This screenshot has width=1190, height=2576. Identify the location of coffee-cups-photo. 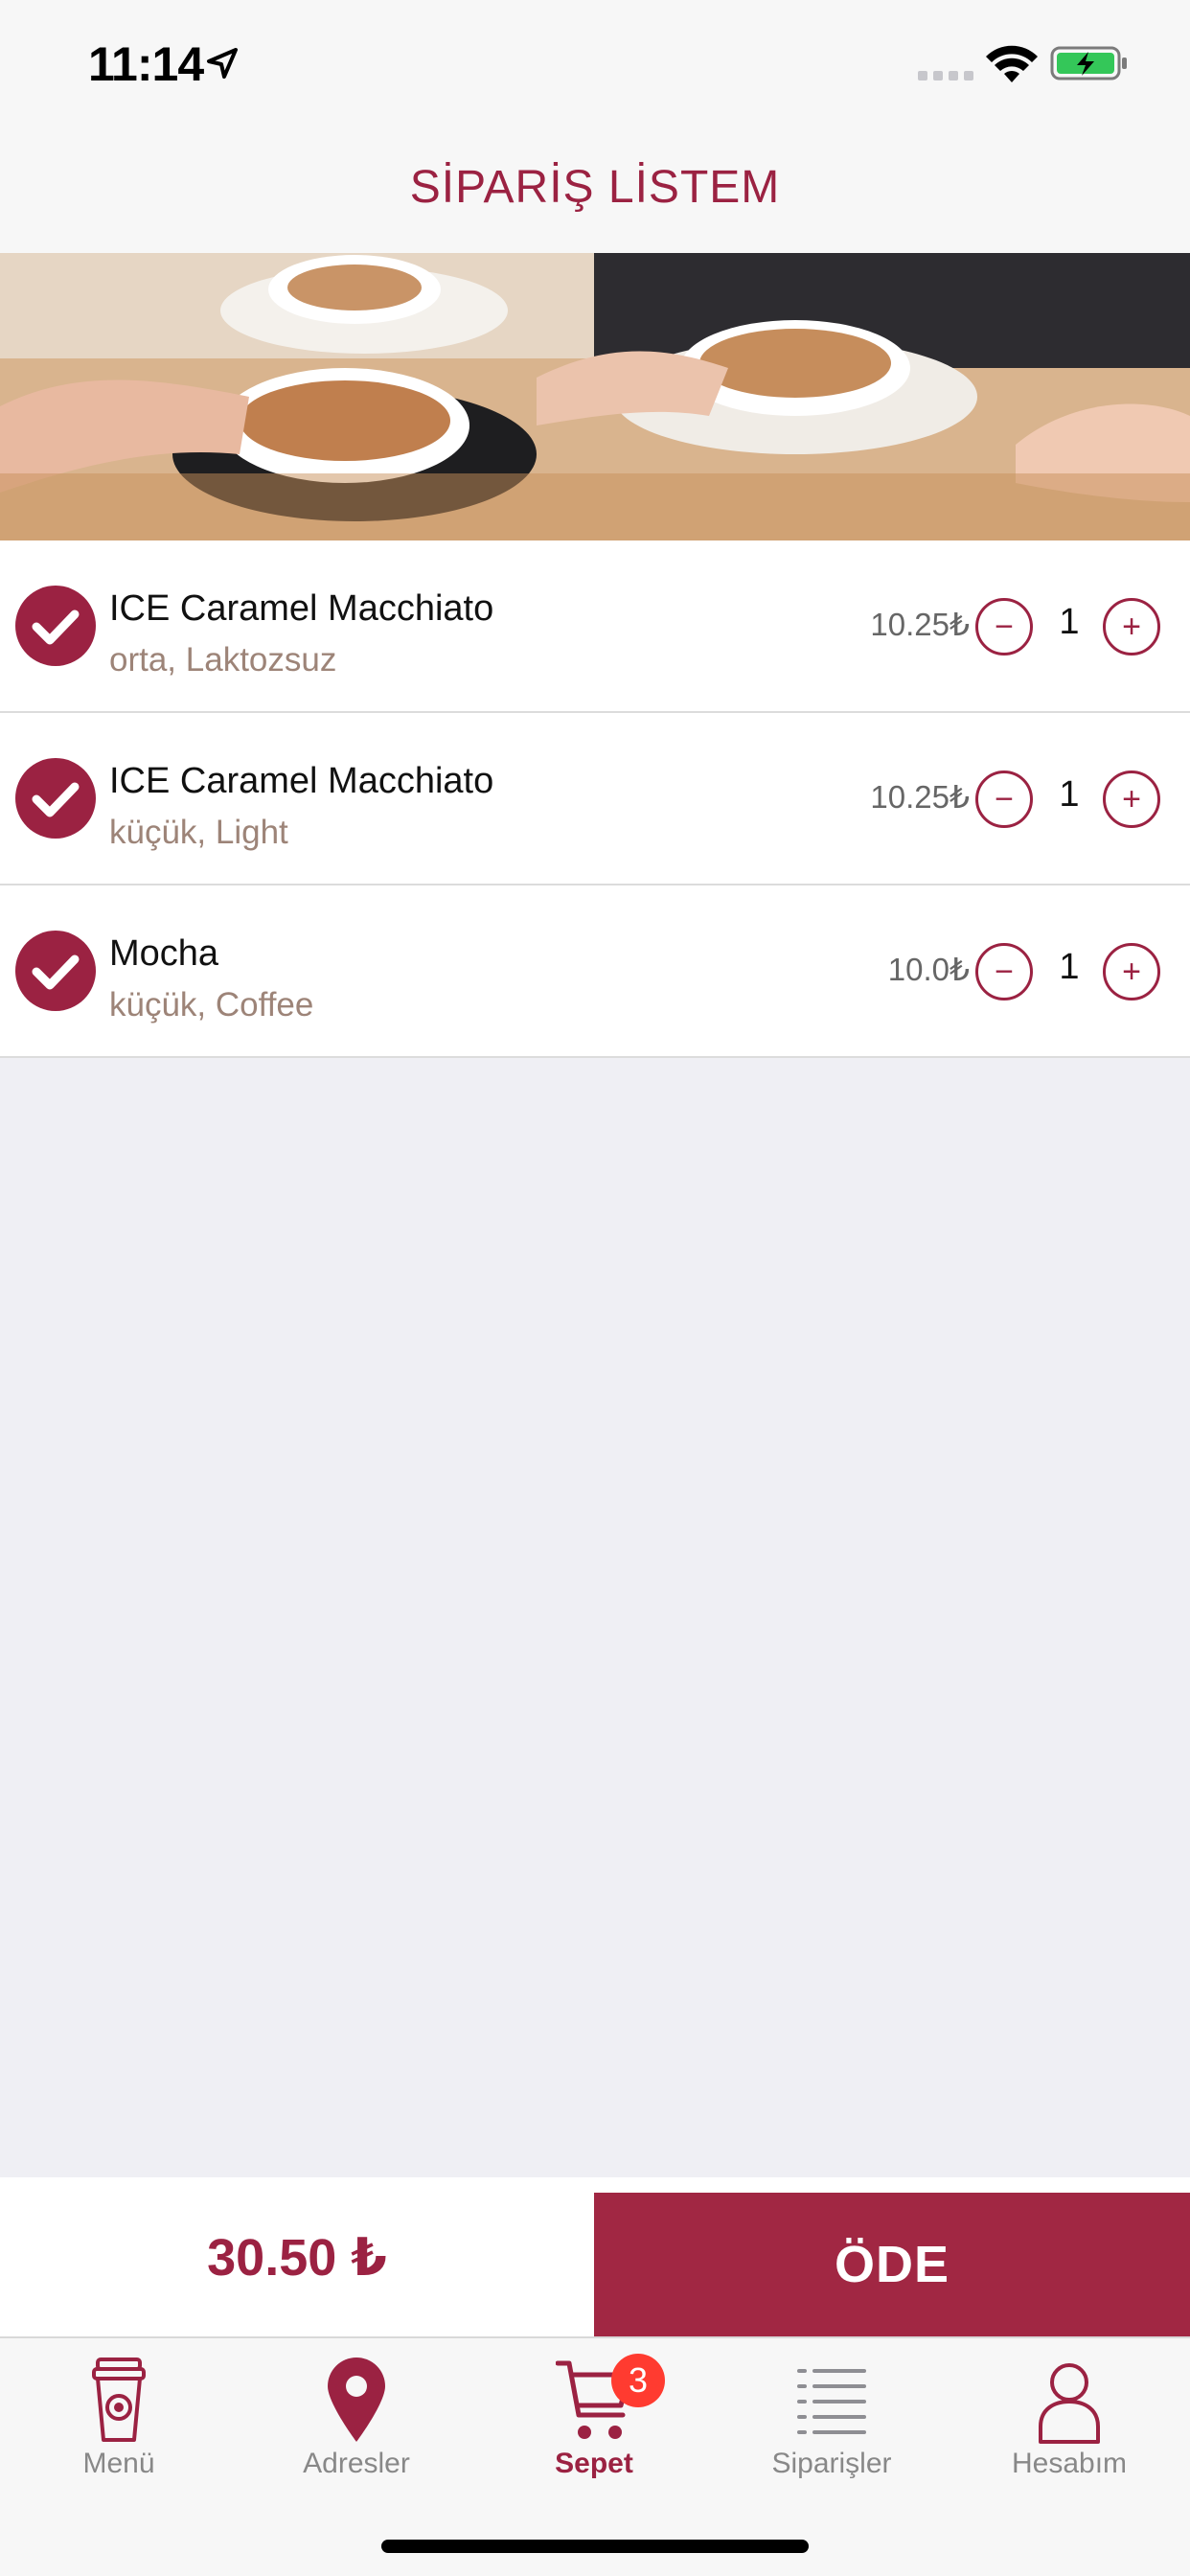
(595, 397).